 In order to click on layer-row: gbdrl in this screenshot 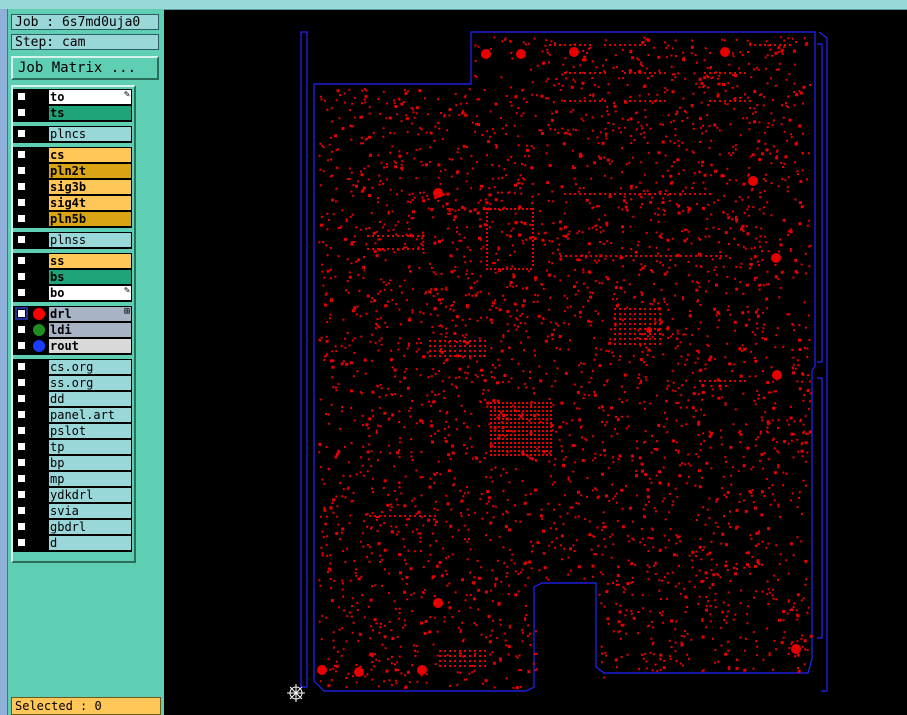, I will do `click(72, 527)`.